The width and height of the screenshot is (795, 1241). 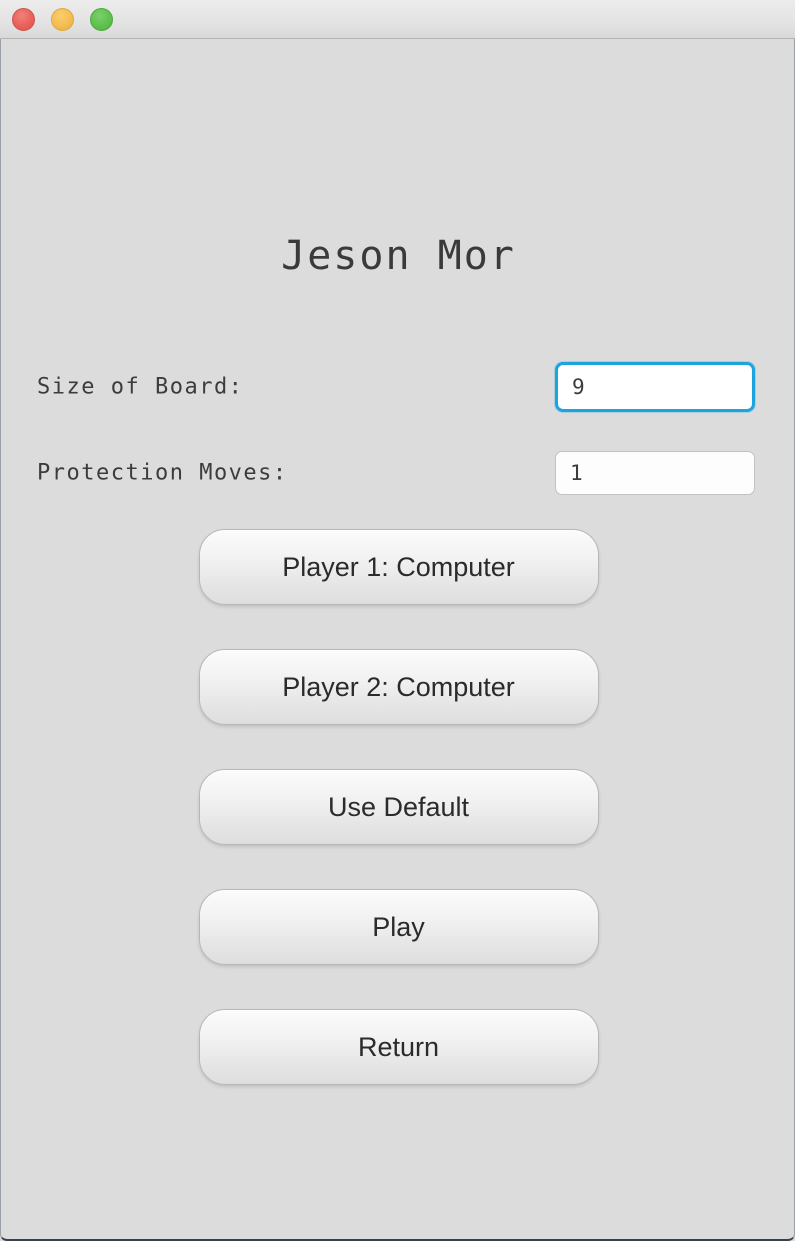 I want to click on minimize-window-icon, so click(x=62, y=19).